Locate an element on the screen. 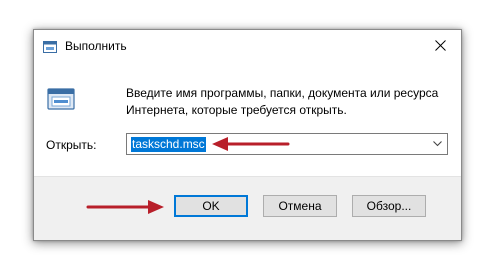 The image size is (495, 272). chevron-down-icon is located at coordinates (437, 144).